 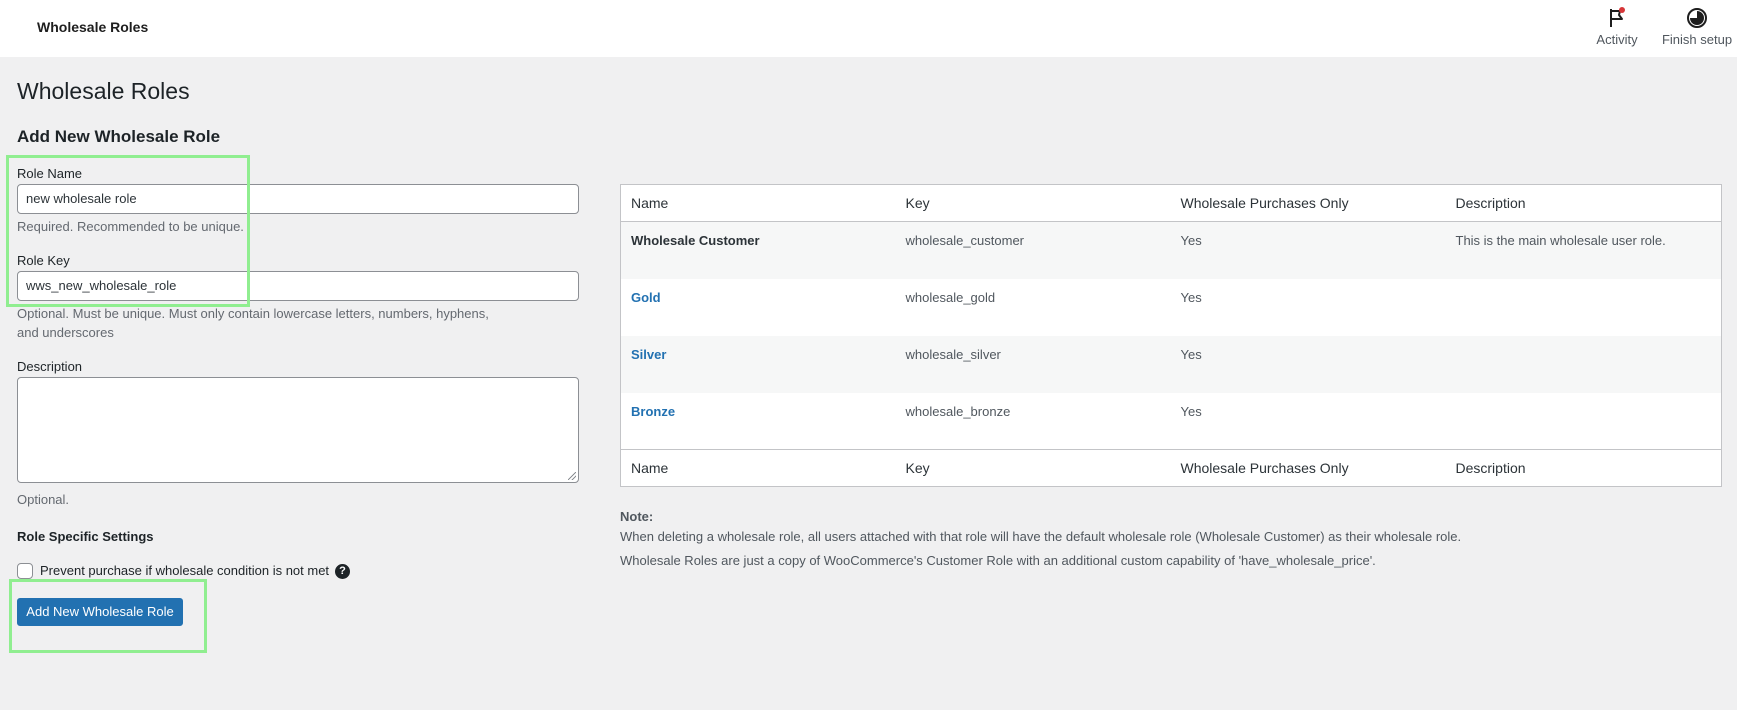 I want to click on role-name-cell: Wholesale Customer, so click(x=758, y=250).